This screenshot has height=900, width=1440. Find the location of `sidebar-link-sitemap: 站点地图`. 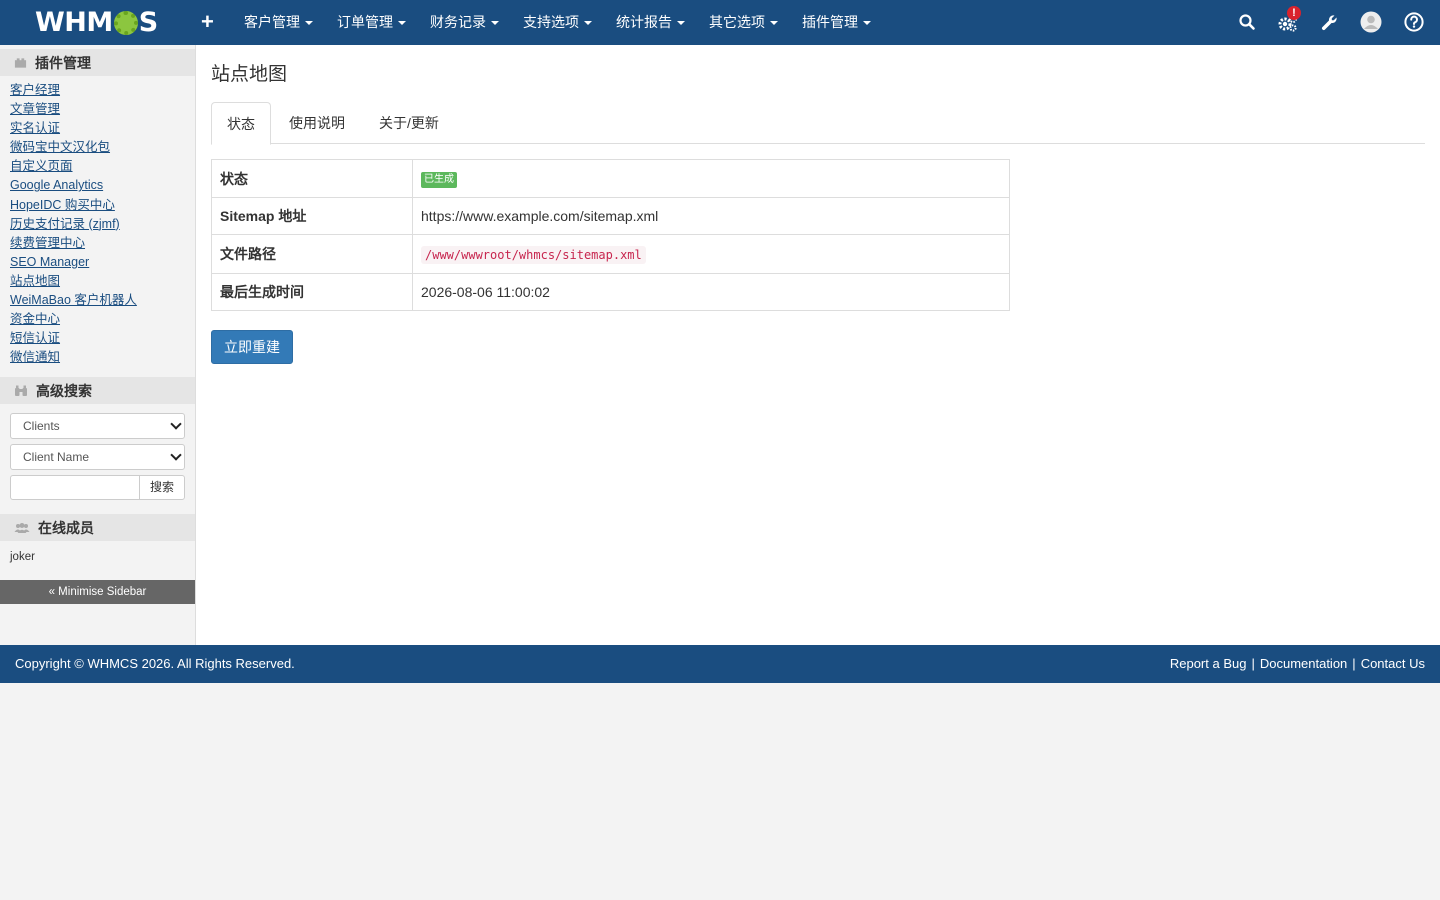

sidebar-link-sitemap: 站点地图 is located at coordinates (100, 281).